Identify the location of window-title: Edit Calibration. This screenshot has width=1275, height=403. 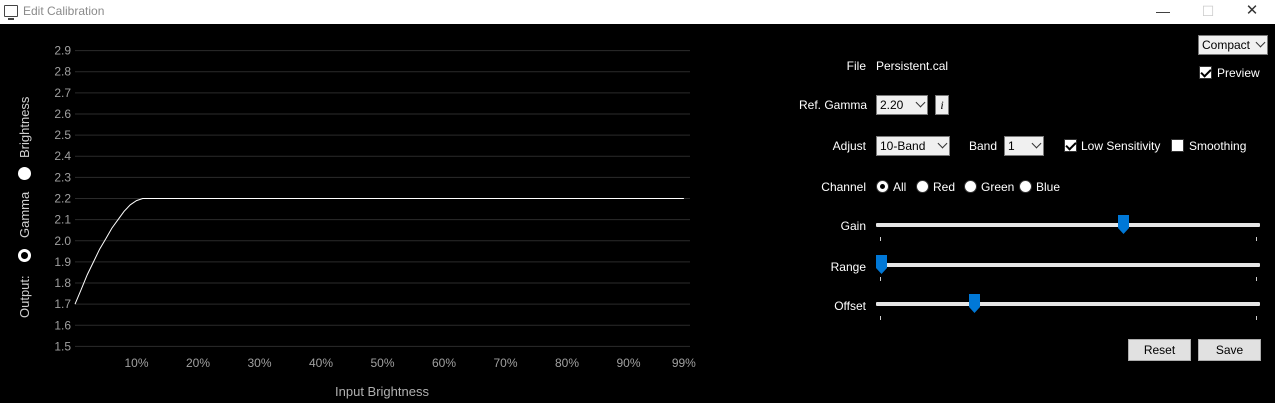
(64, 11).